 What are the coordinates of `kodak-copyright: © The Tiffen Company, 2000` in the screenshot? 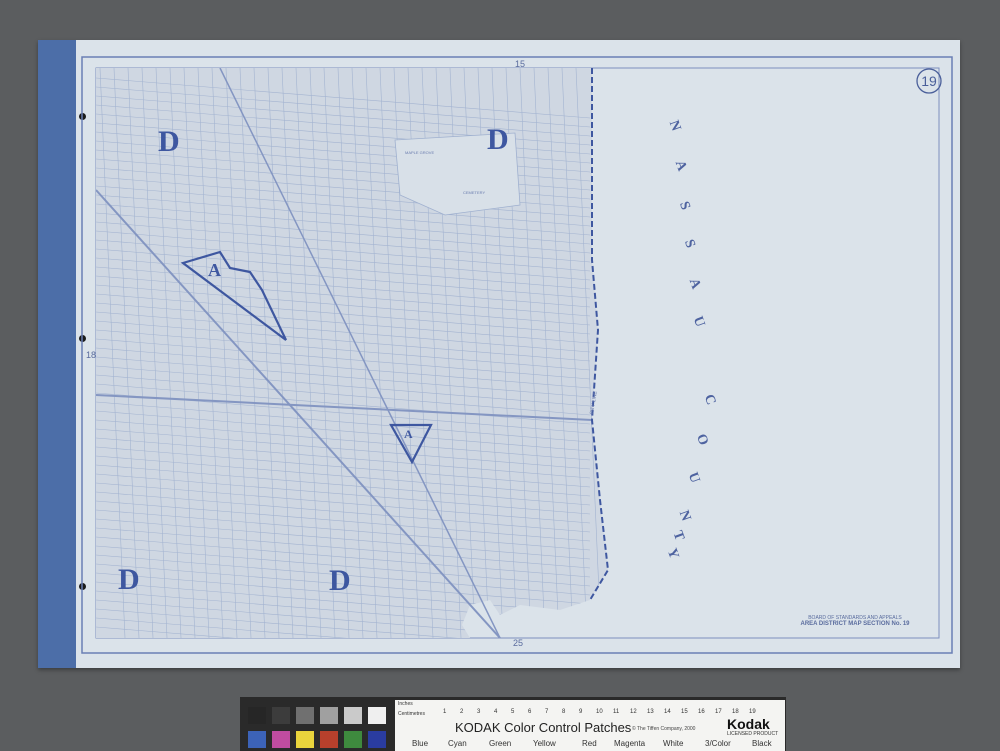 It's located at (664, 729).